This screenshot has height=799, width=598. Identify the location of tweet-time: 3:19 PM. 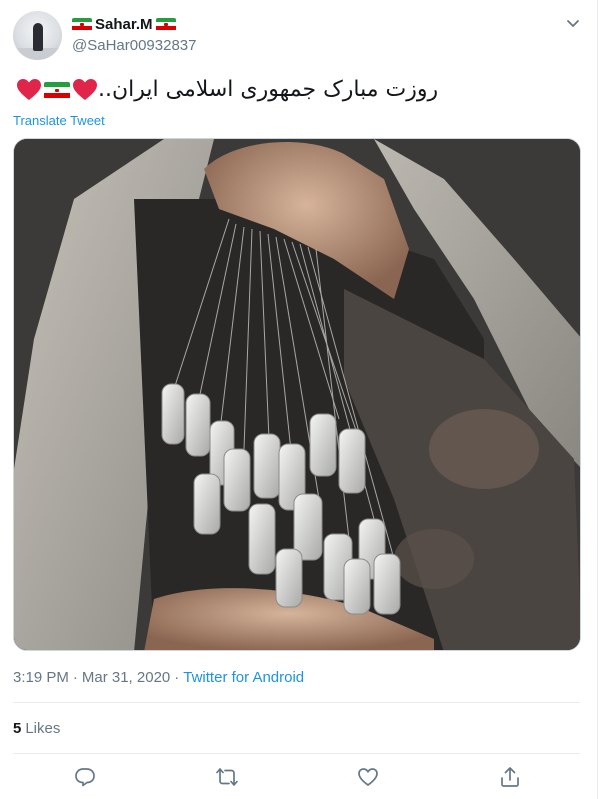
(41, 677).